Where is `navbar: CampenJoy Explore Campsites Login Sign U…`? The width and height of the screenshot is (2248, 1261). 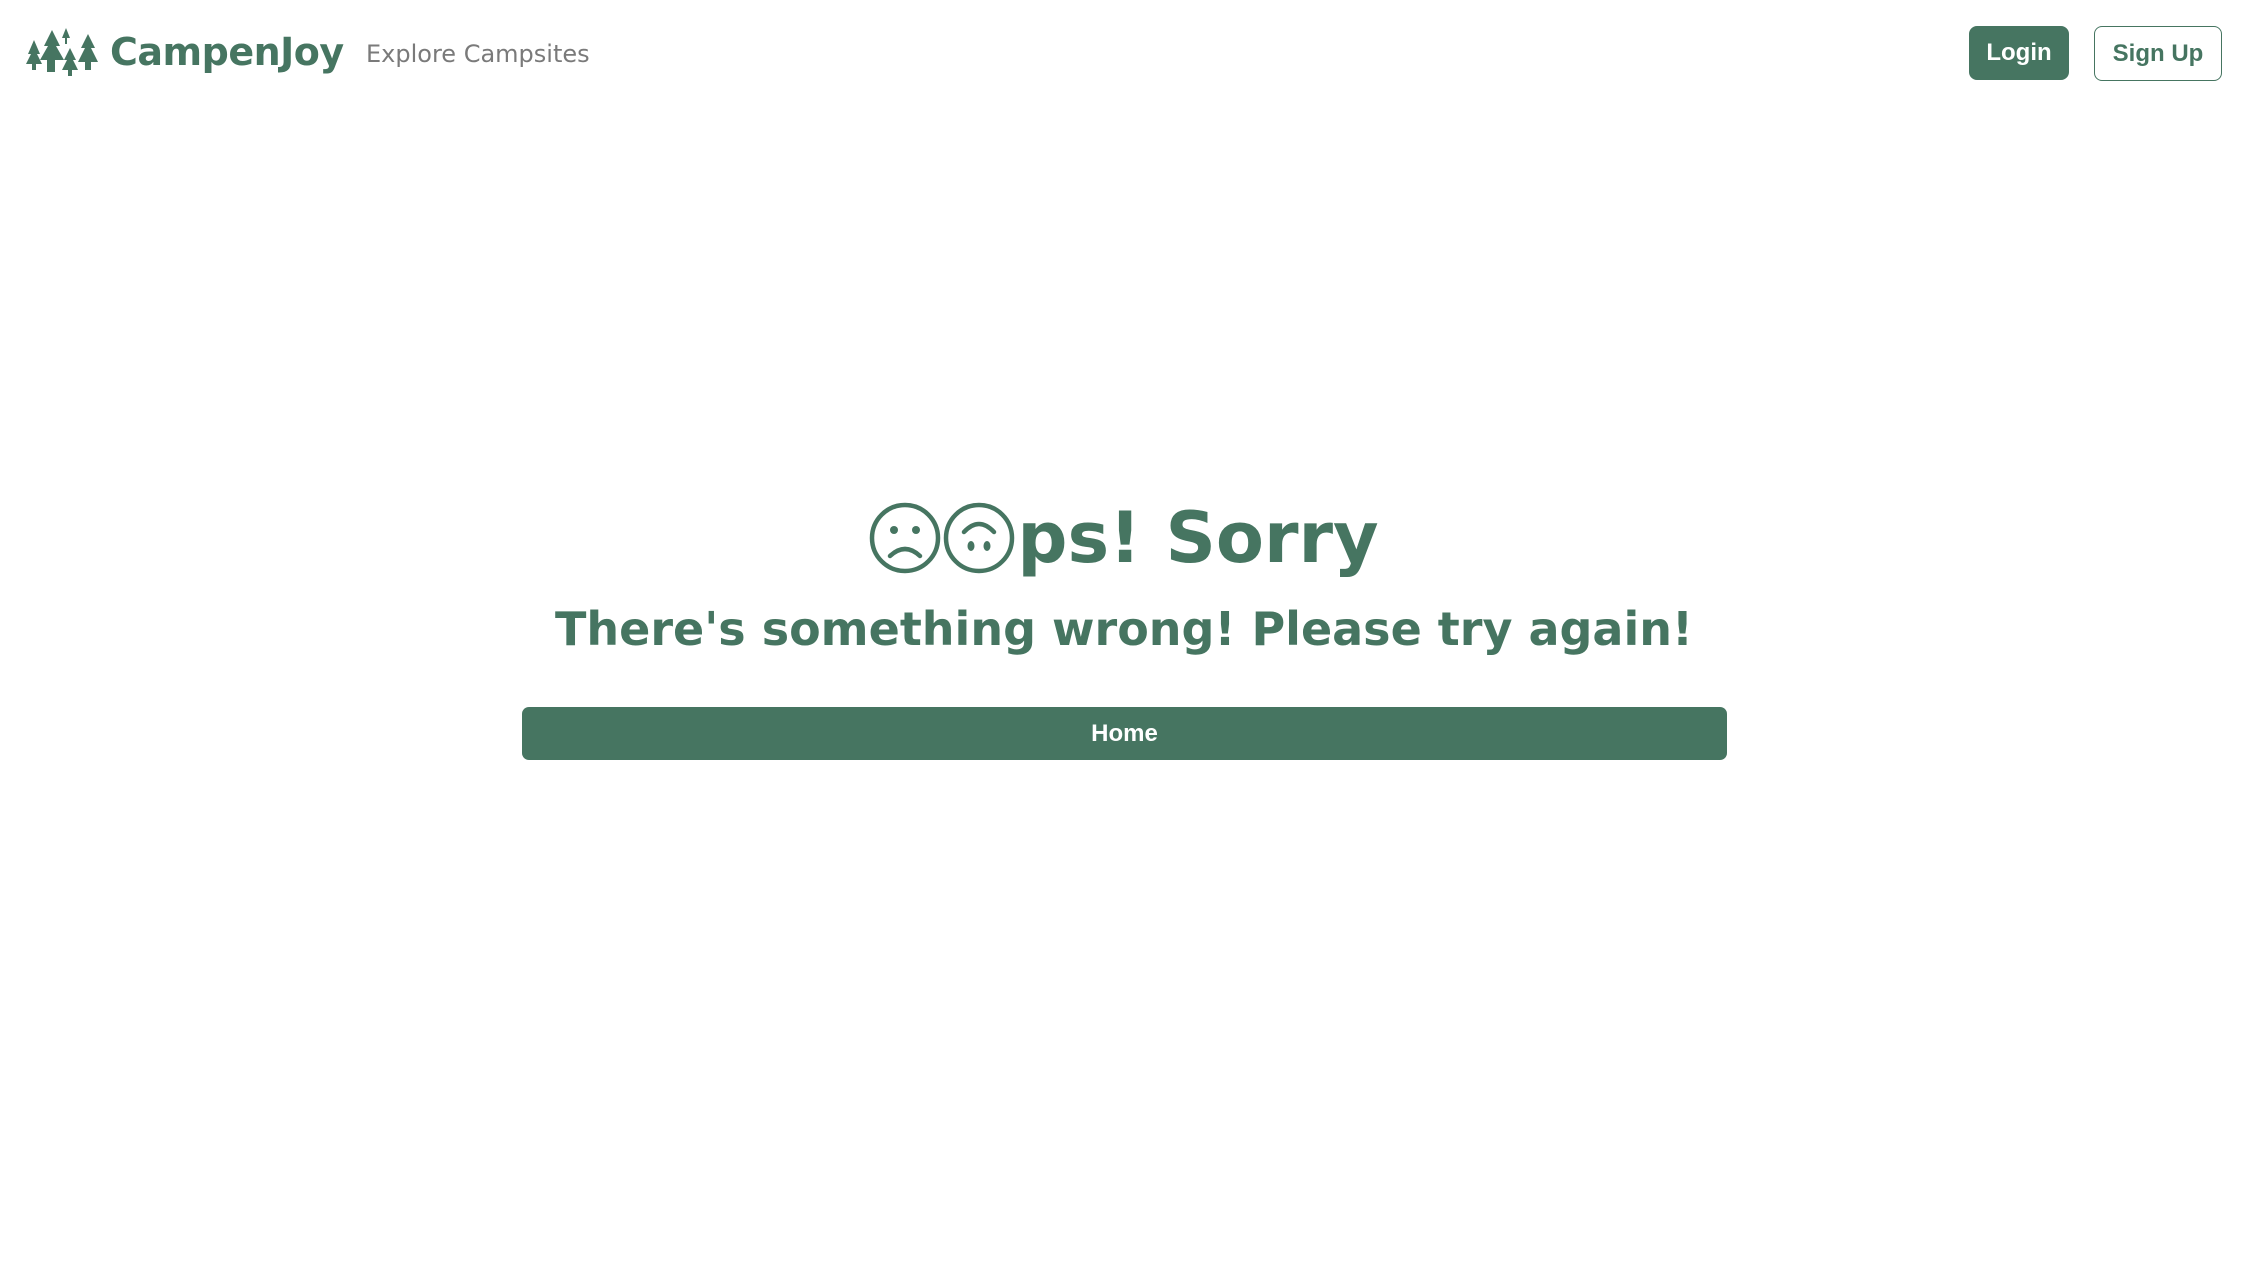
navbar: CampenJoy Explore Campsites Login Sign U… is located at coordinates (1124, 54).